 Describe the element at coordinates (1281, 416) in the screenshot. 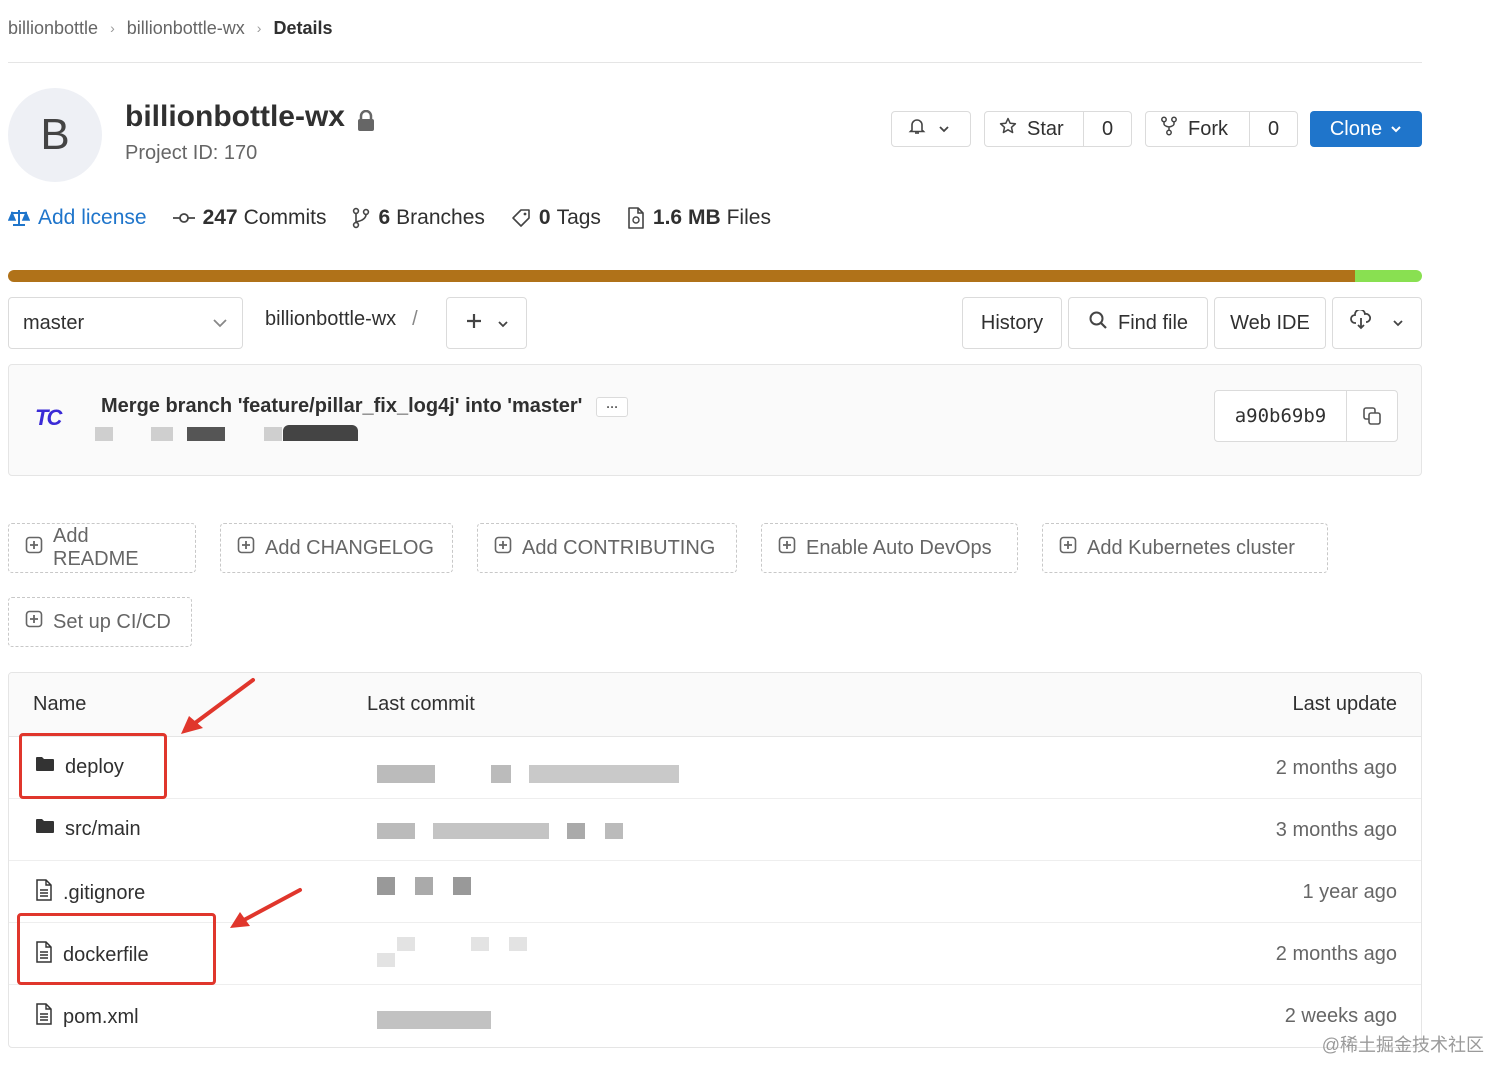

I see `commit-sha: a90b69b9` at that location.